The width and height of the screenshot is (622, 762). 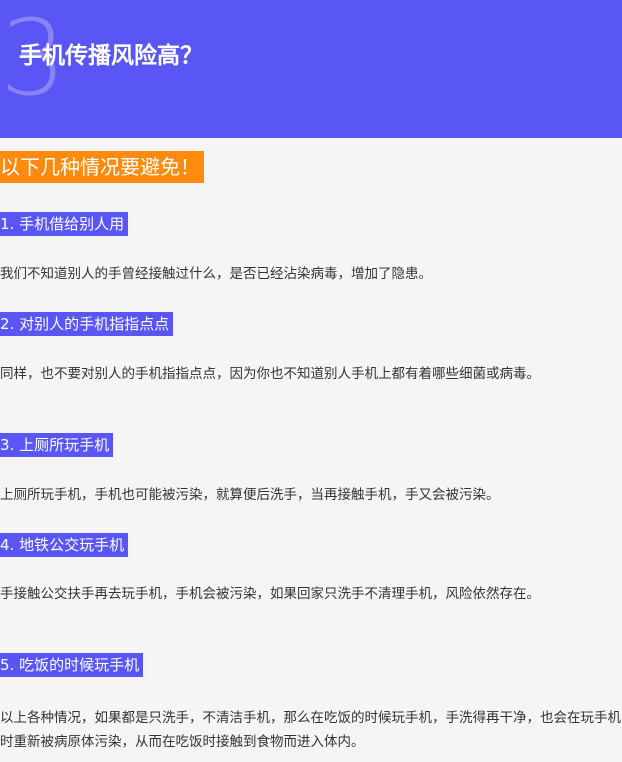 What do you see at coordinates (216, 274) in the screenshot?
I see `item-body-1: 我们不知道别人的手曾经接触过什么，是否已经沾染病毒，增加了隐患。` at bounding box center [216, 274].